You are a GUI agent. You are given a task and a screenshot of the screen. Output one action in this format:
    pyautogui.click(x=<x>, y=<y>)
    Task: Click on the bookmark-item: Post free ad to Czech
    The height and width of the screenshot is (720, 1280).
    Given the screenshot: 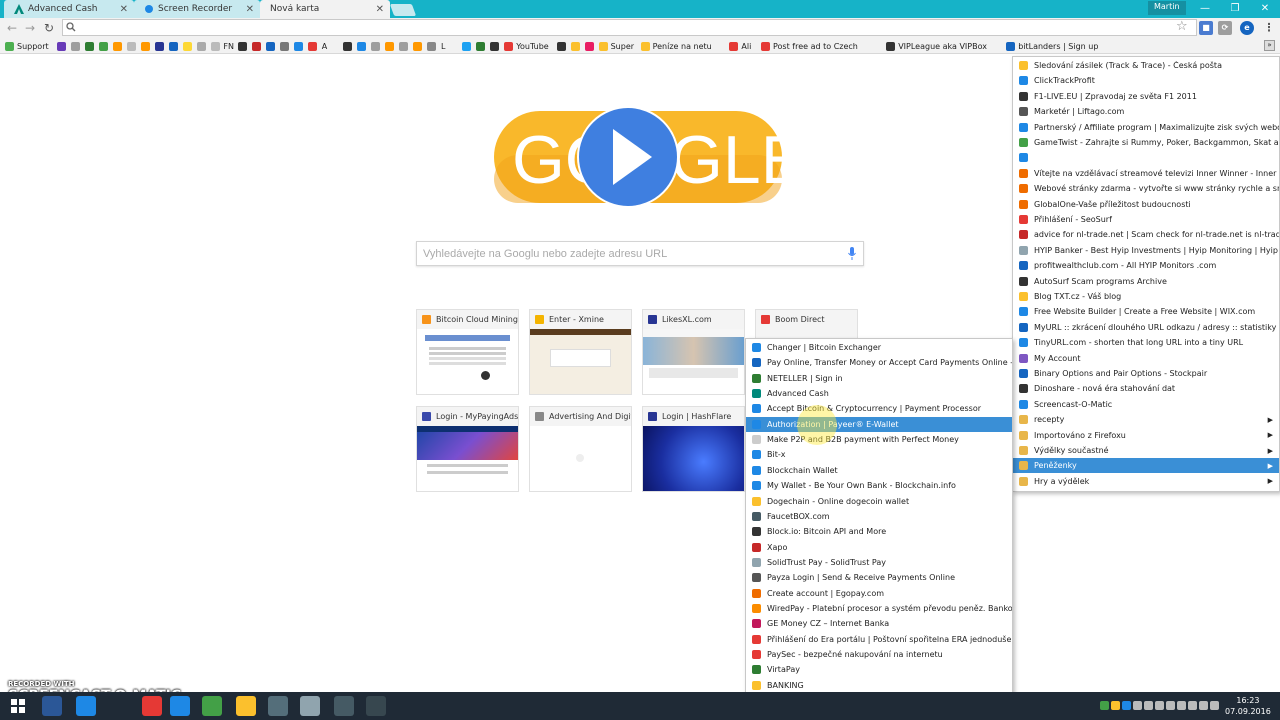 What is the action you would take?
    pyautogui.click(x=809, y=46)
    